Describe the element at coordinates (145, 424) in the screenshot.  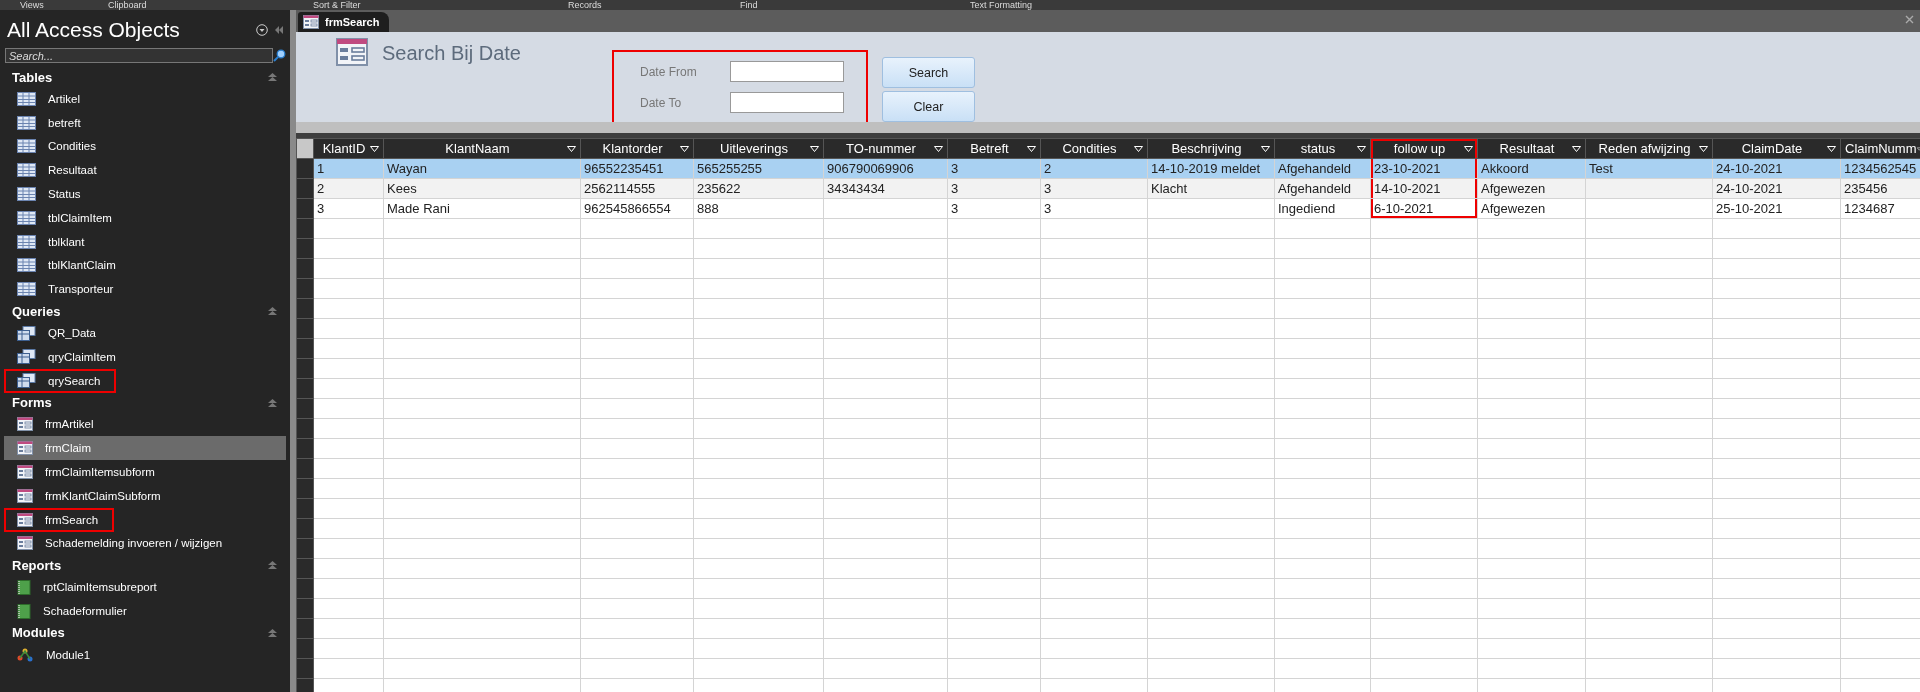
I see `navigation-item: frmArtikel` at that location.